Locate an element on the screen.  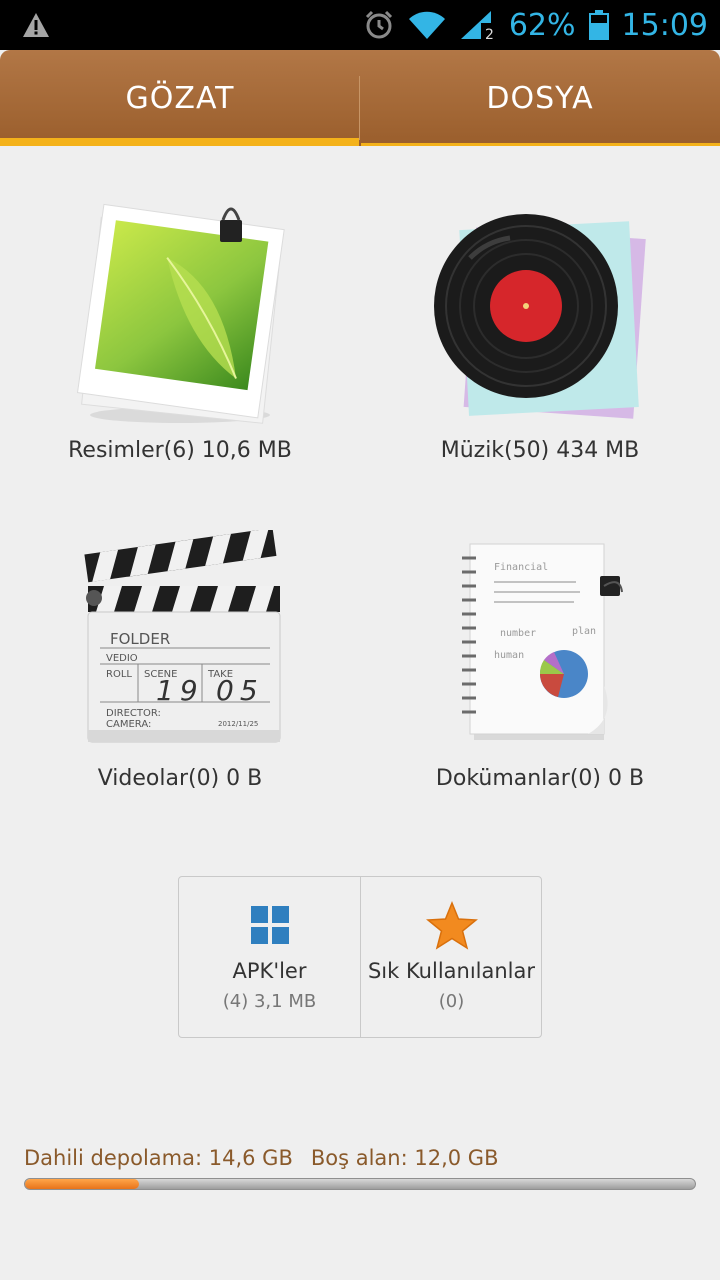
tab-browse: GÖZAT is located at coordinates (180, 98).